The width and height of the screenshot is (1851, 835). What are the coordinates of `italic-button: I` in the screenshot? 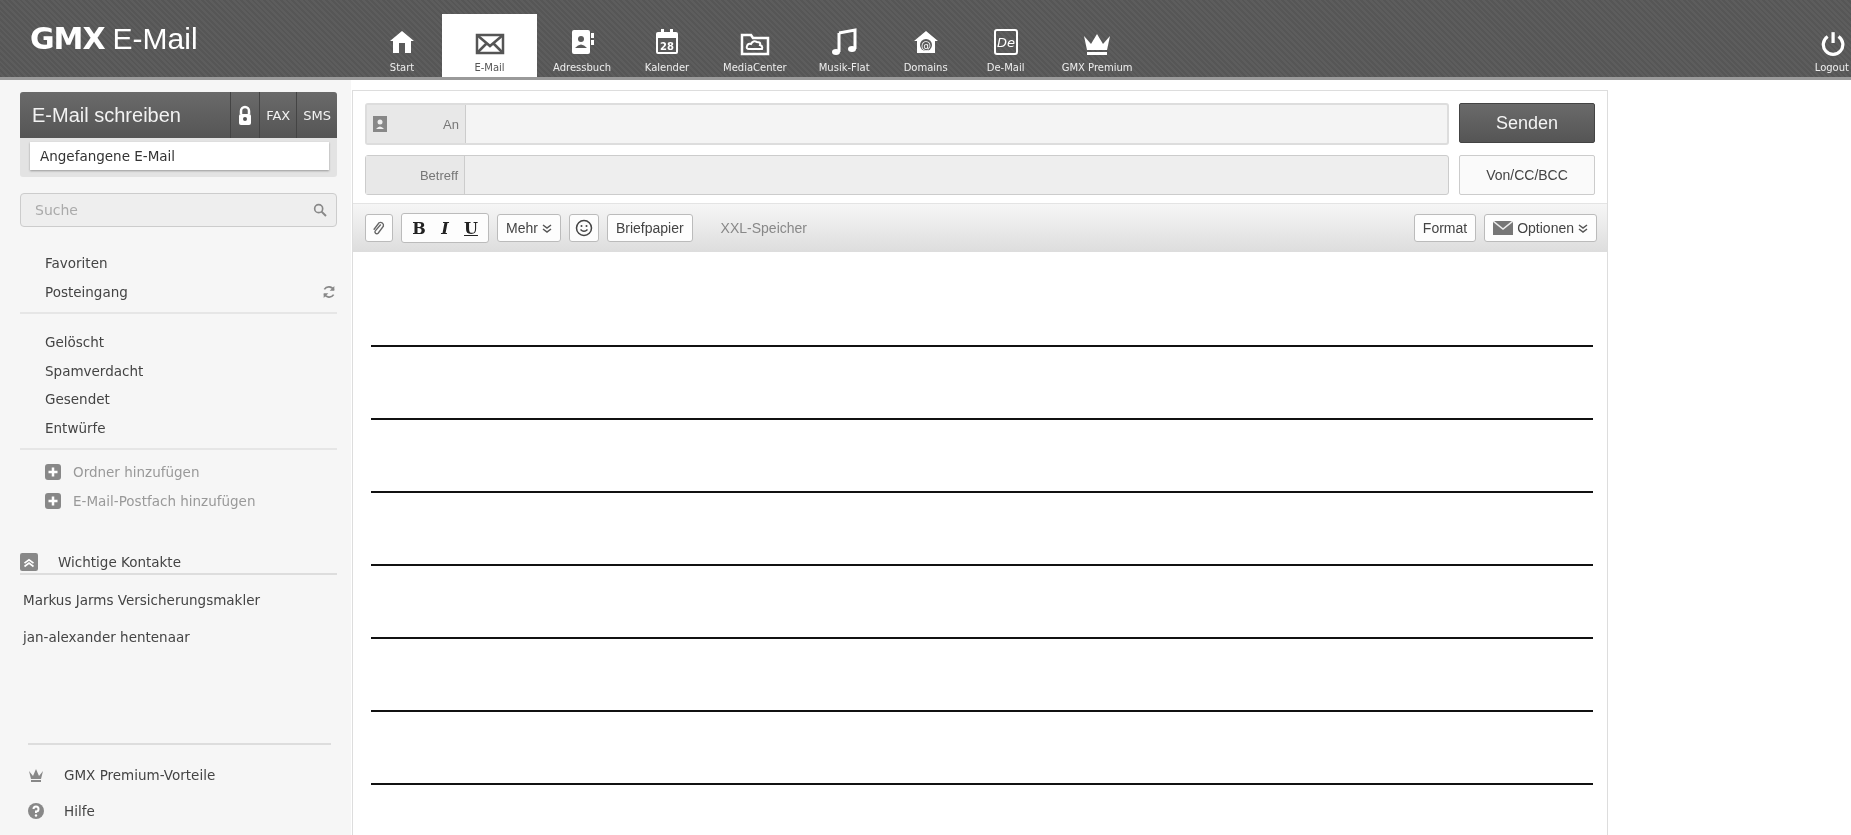 It's located at (445, 228).